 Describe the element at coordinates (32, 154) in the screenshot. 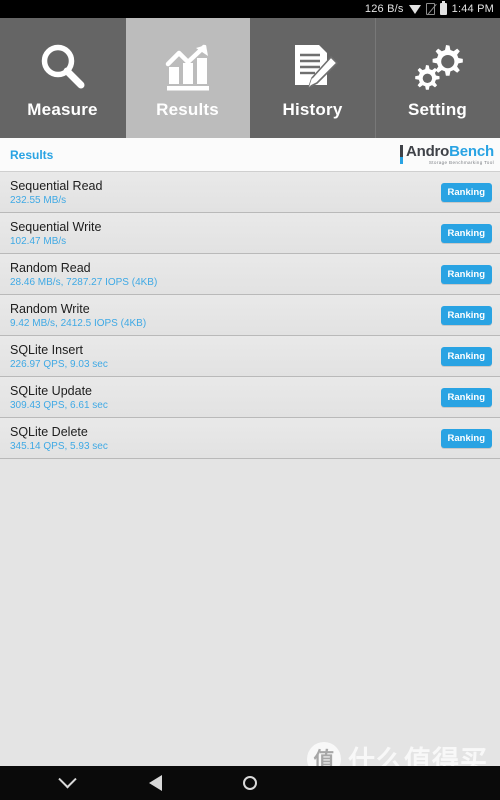

I see `page-title: Results` at that location.